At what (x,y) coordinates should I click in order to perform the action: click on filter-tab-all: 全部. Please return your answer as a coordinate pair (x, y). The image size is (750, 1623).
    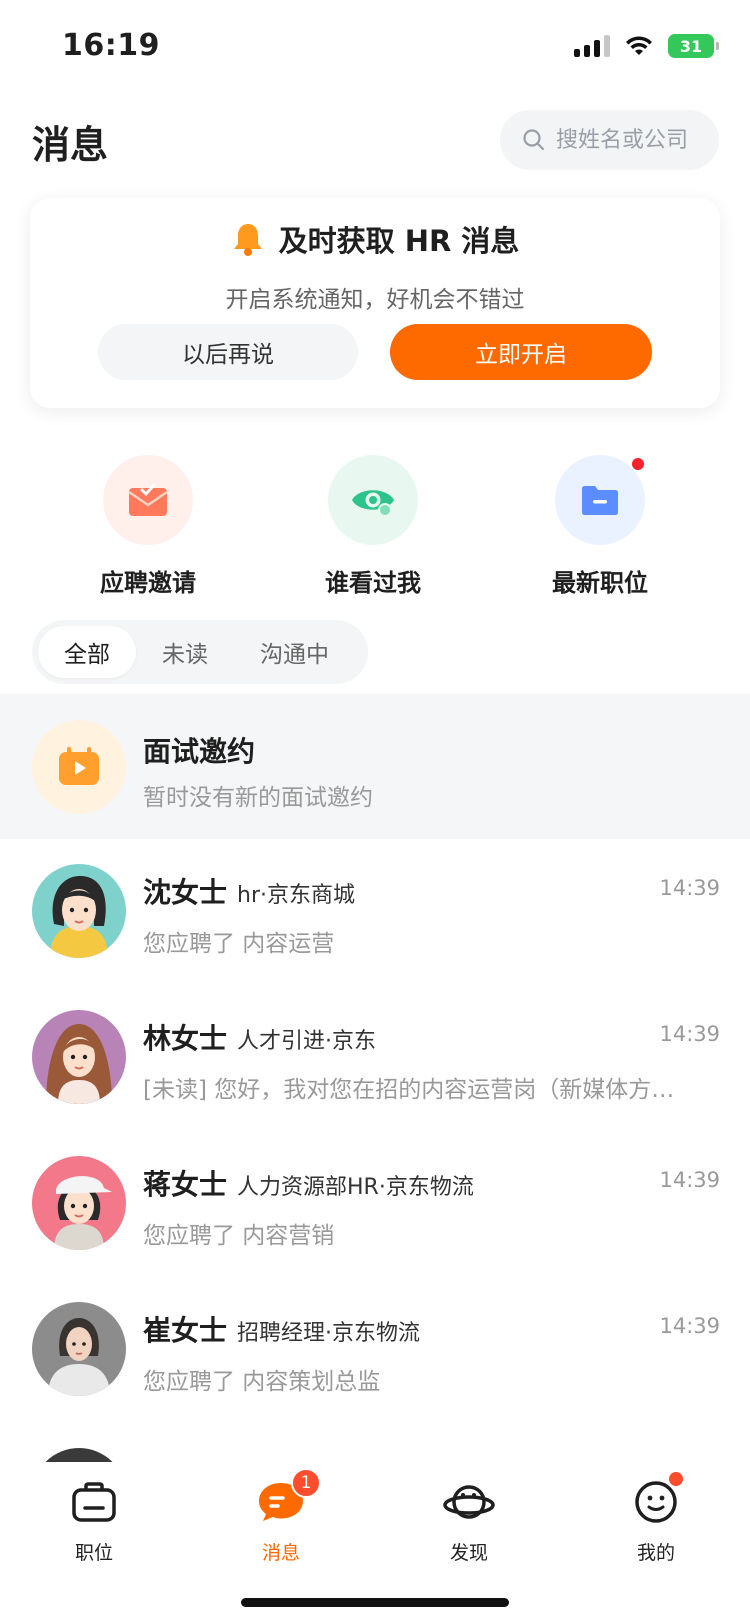
    Looking at the image, I should click on (87, 652).